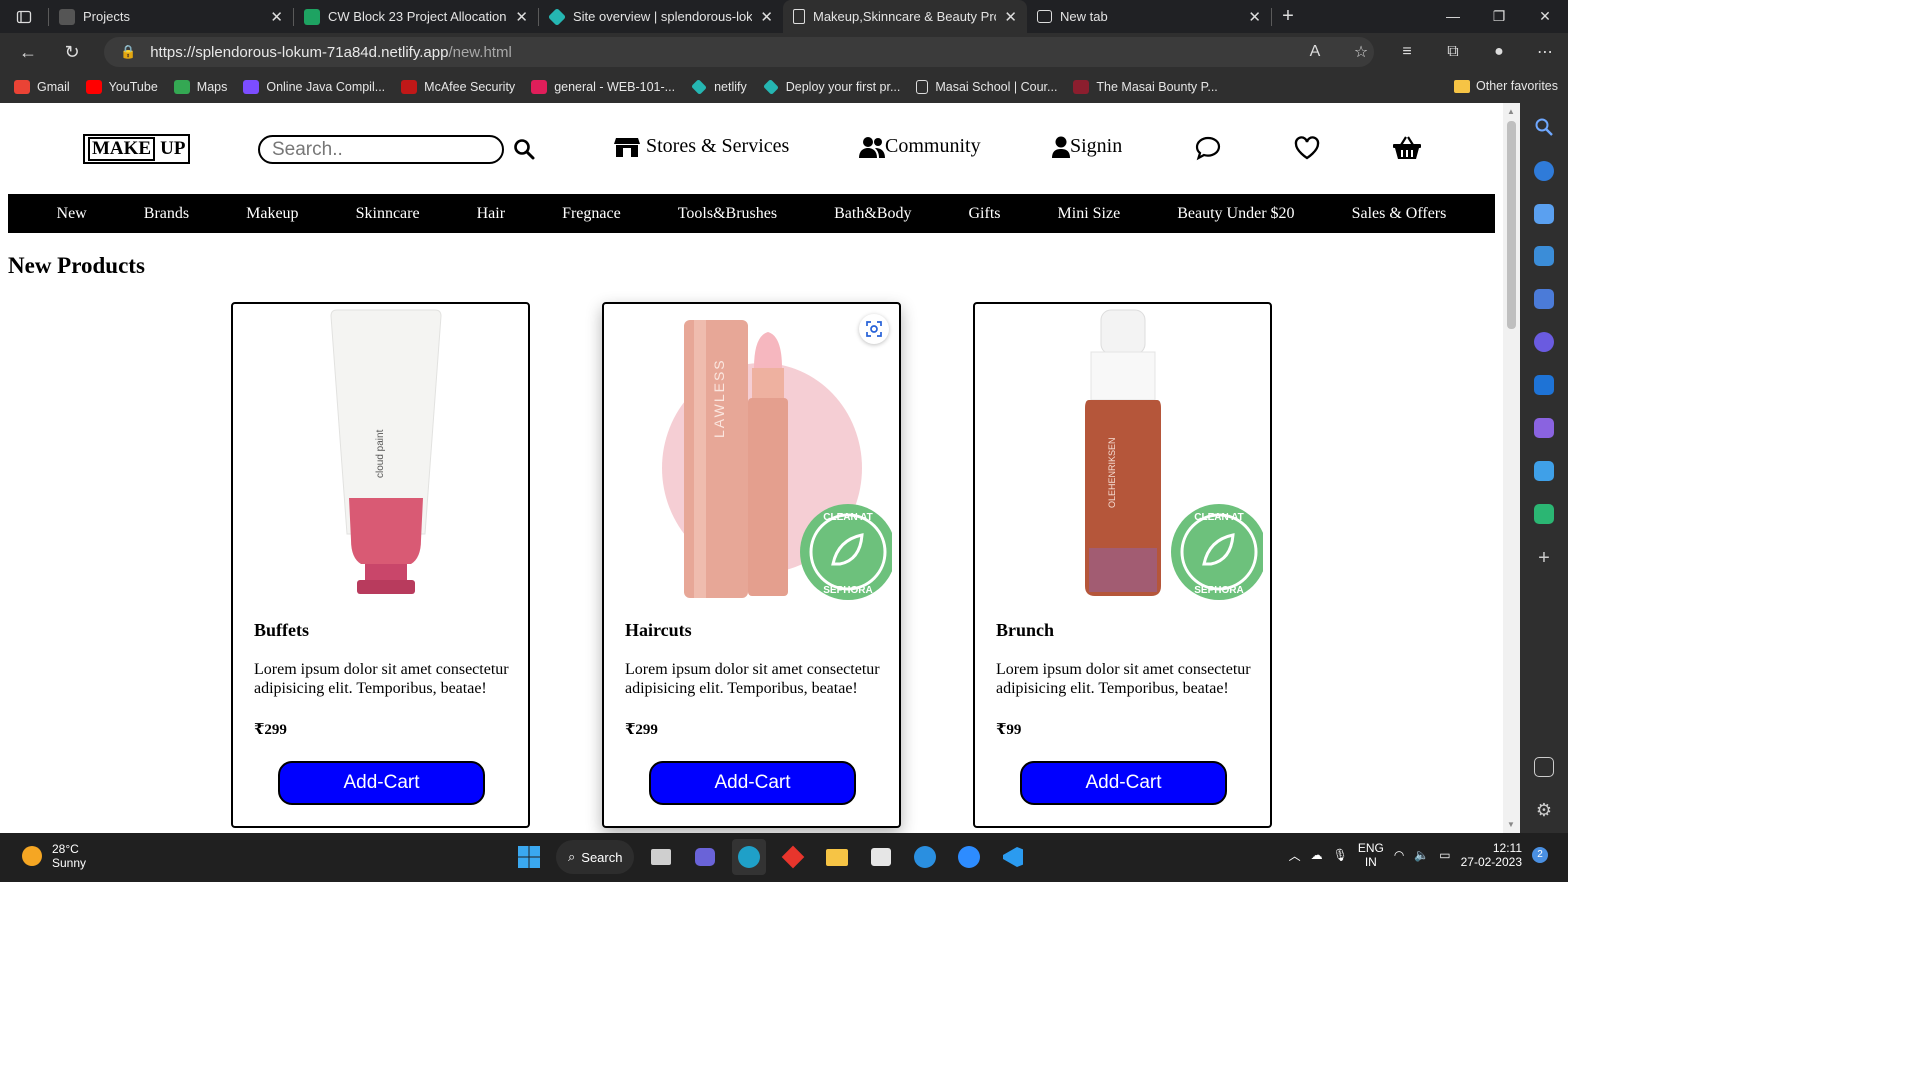  Describe the element at coordinates (491, 214) in the screenshot. I see `menu-hair: Hair` at that location.